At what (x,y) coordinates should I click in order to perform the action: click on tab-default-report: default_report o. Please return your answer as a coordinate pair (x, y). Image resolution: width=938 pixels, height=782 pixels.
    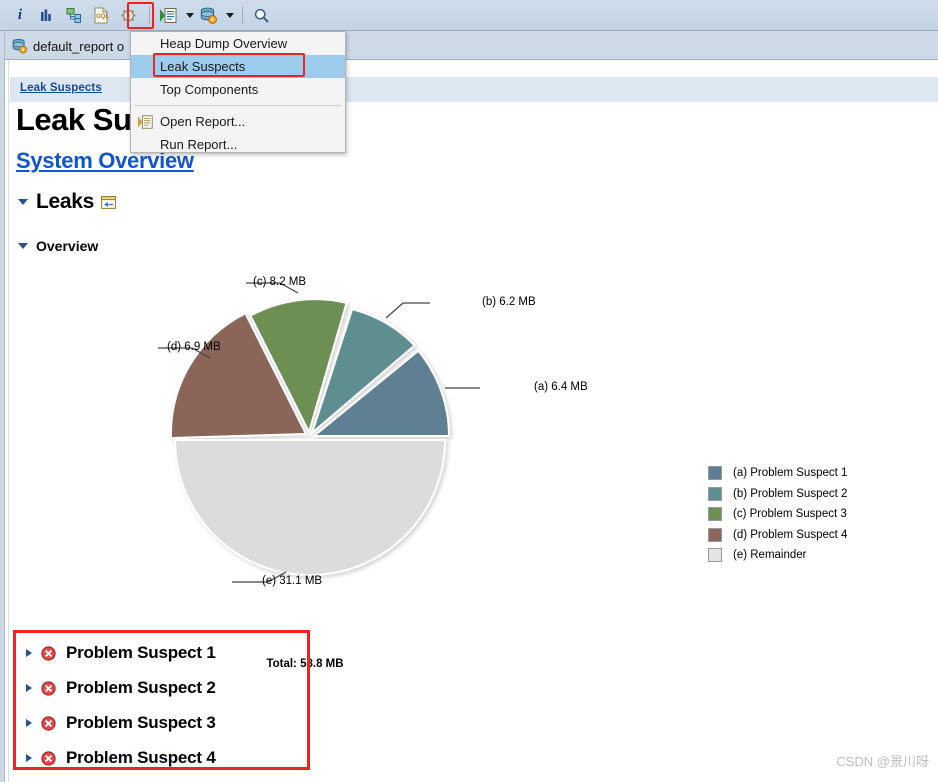
    Looking at the image, I should click on (69, 46).